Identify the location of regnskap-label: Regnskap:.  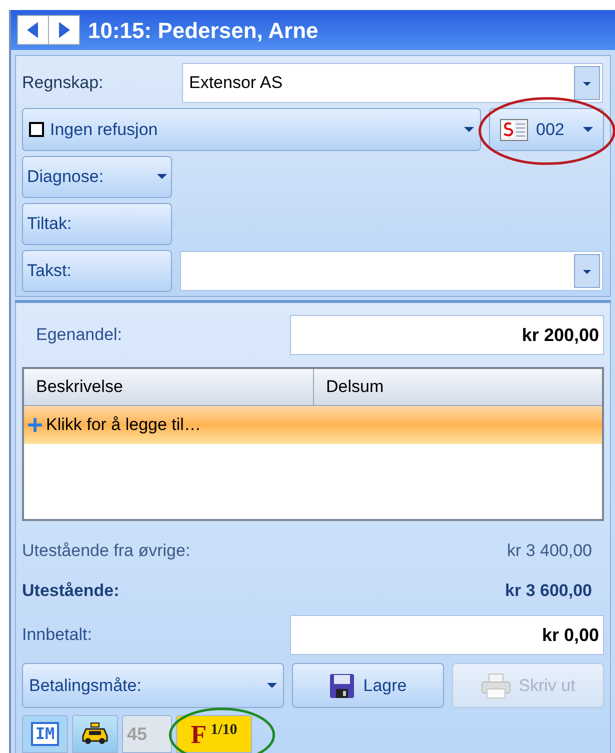
(63, 83).